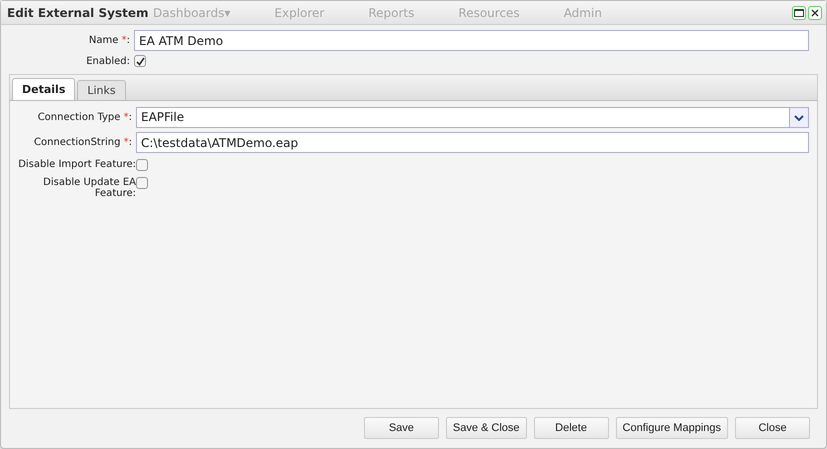 Image resolution: width=827 pixels, height=449 pixels. What do you see at coordinates (471, 40) in the screenshot?
I see `name-field: EA ATM Demo` at bounding box center [471, 40].